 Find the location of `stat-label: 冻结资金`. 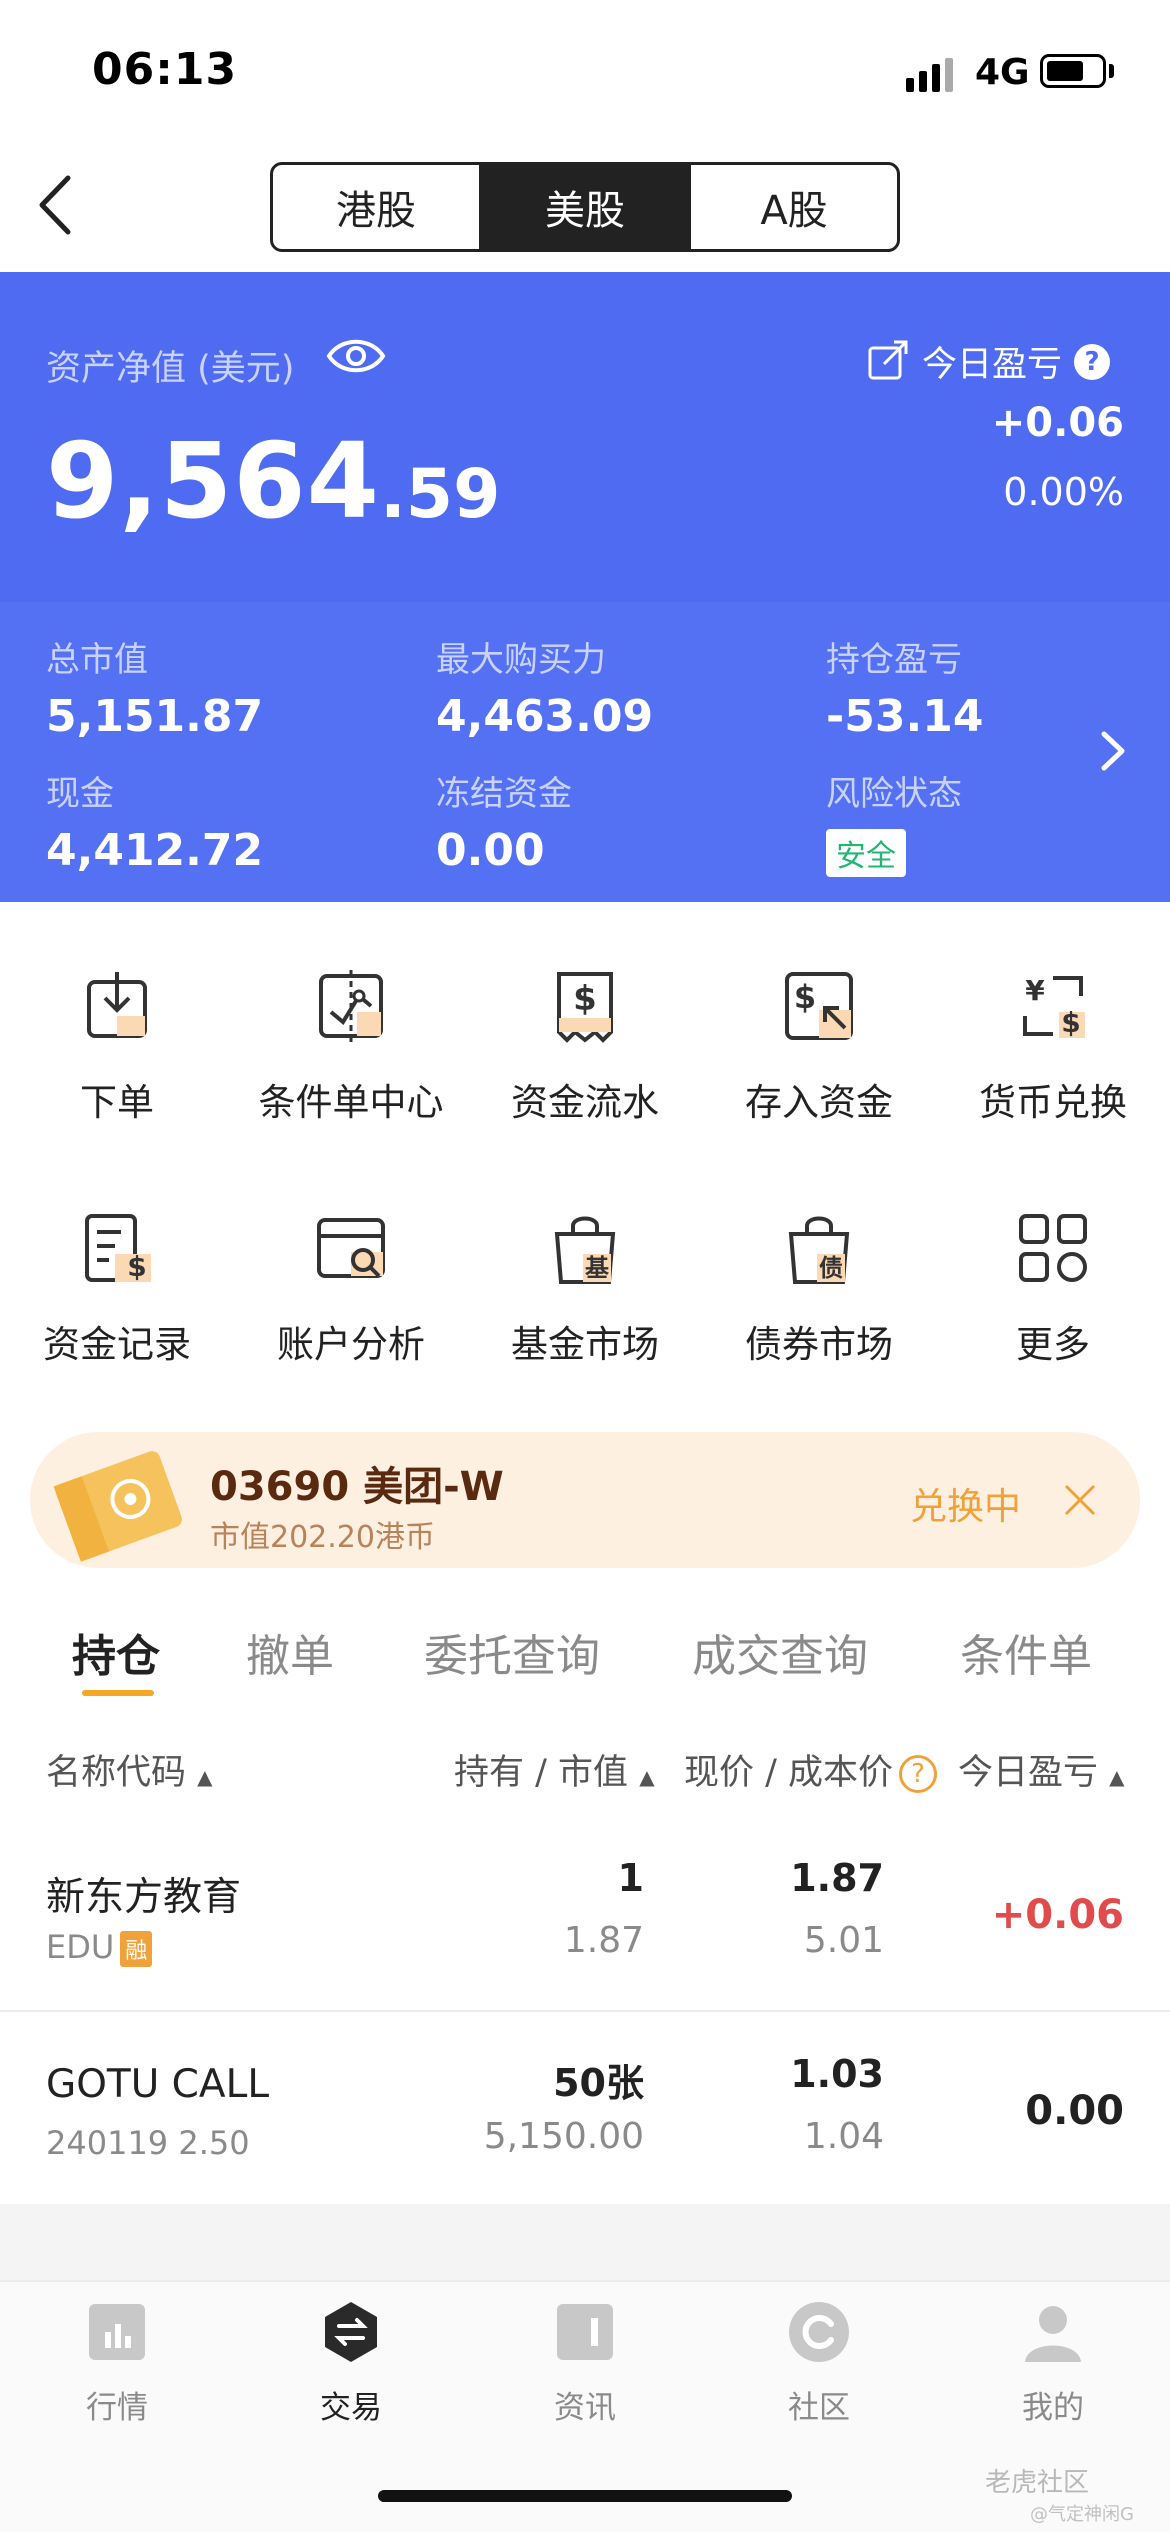

stat-label: 冻结资金 is located at coordinates (504, 794).